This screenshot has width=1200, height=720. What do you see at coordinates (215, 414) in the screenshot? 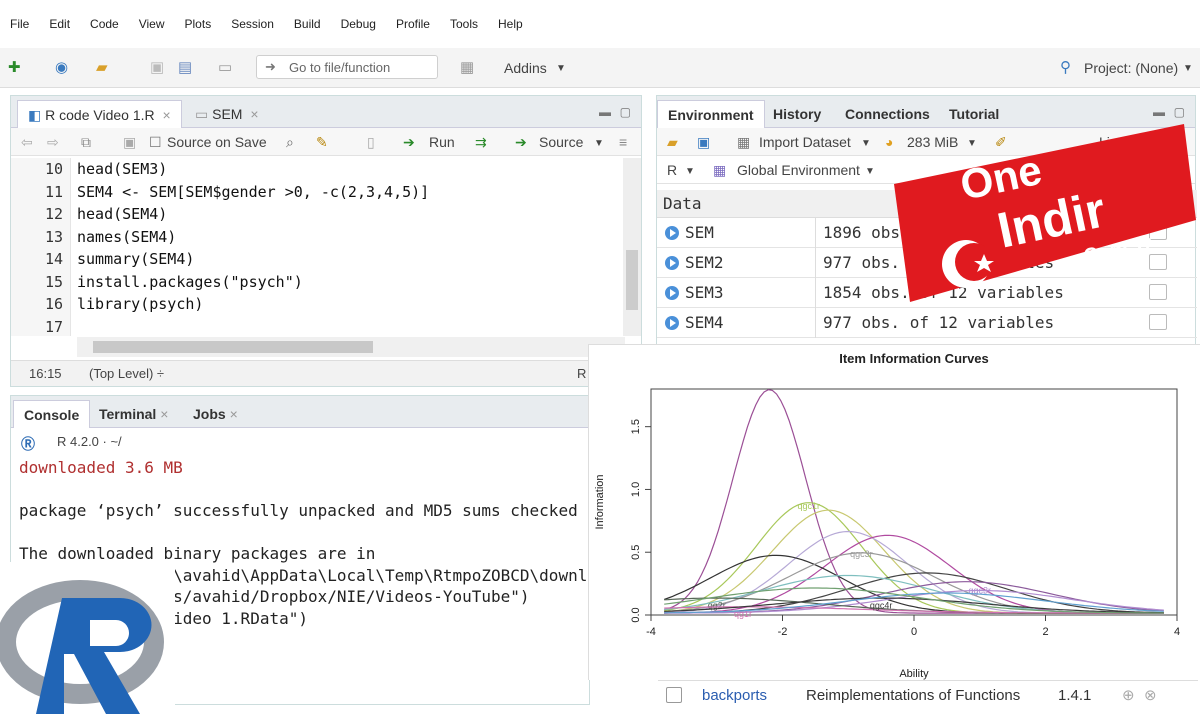
I see `tab-jobs: Jobs ×` at bounding box center [215, 414].